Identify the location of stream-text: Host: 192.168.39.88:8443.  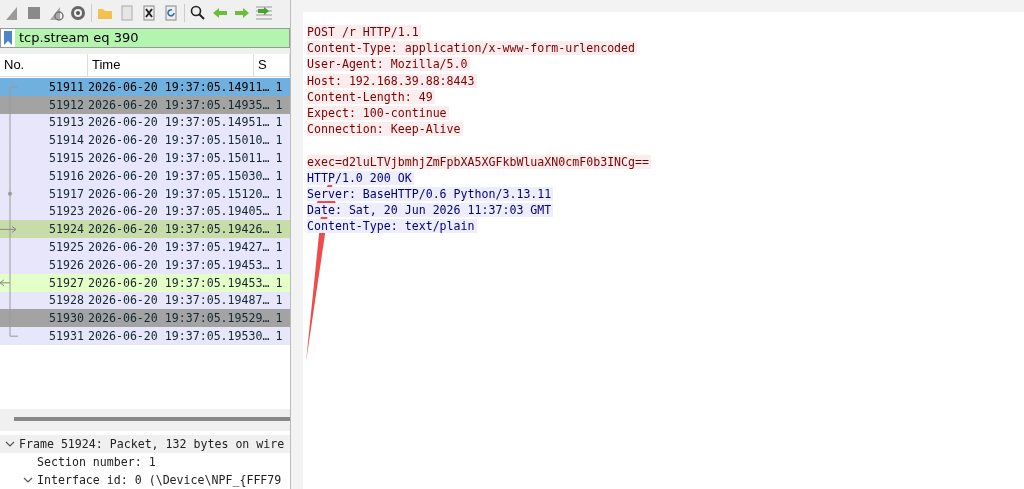
(392, 80).